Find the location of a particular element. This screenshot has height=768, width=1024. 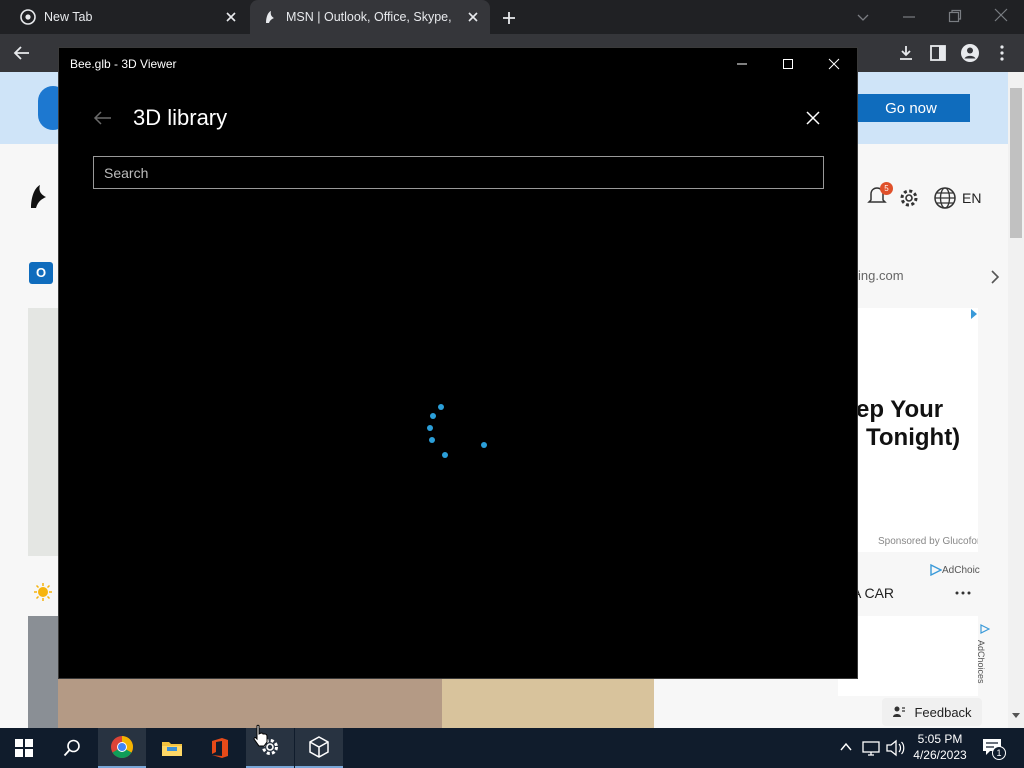

minimize-button is located at coordinates (742, 64).